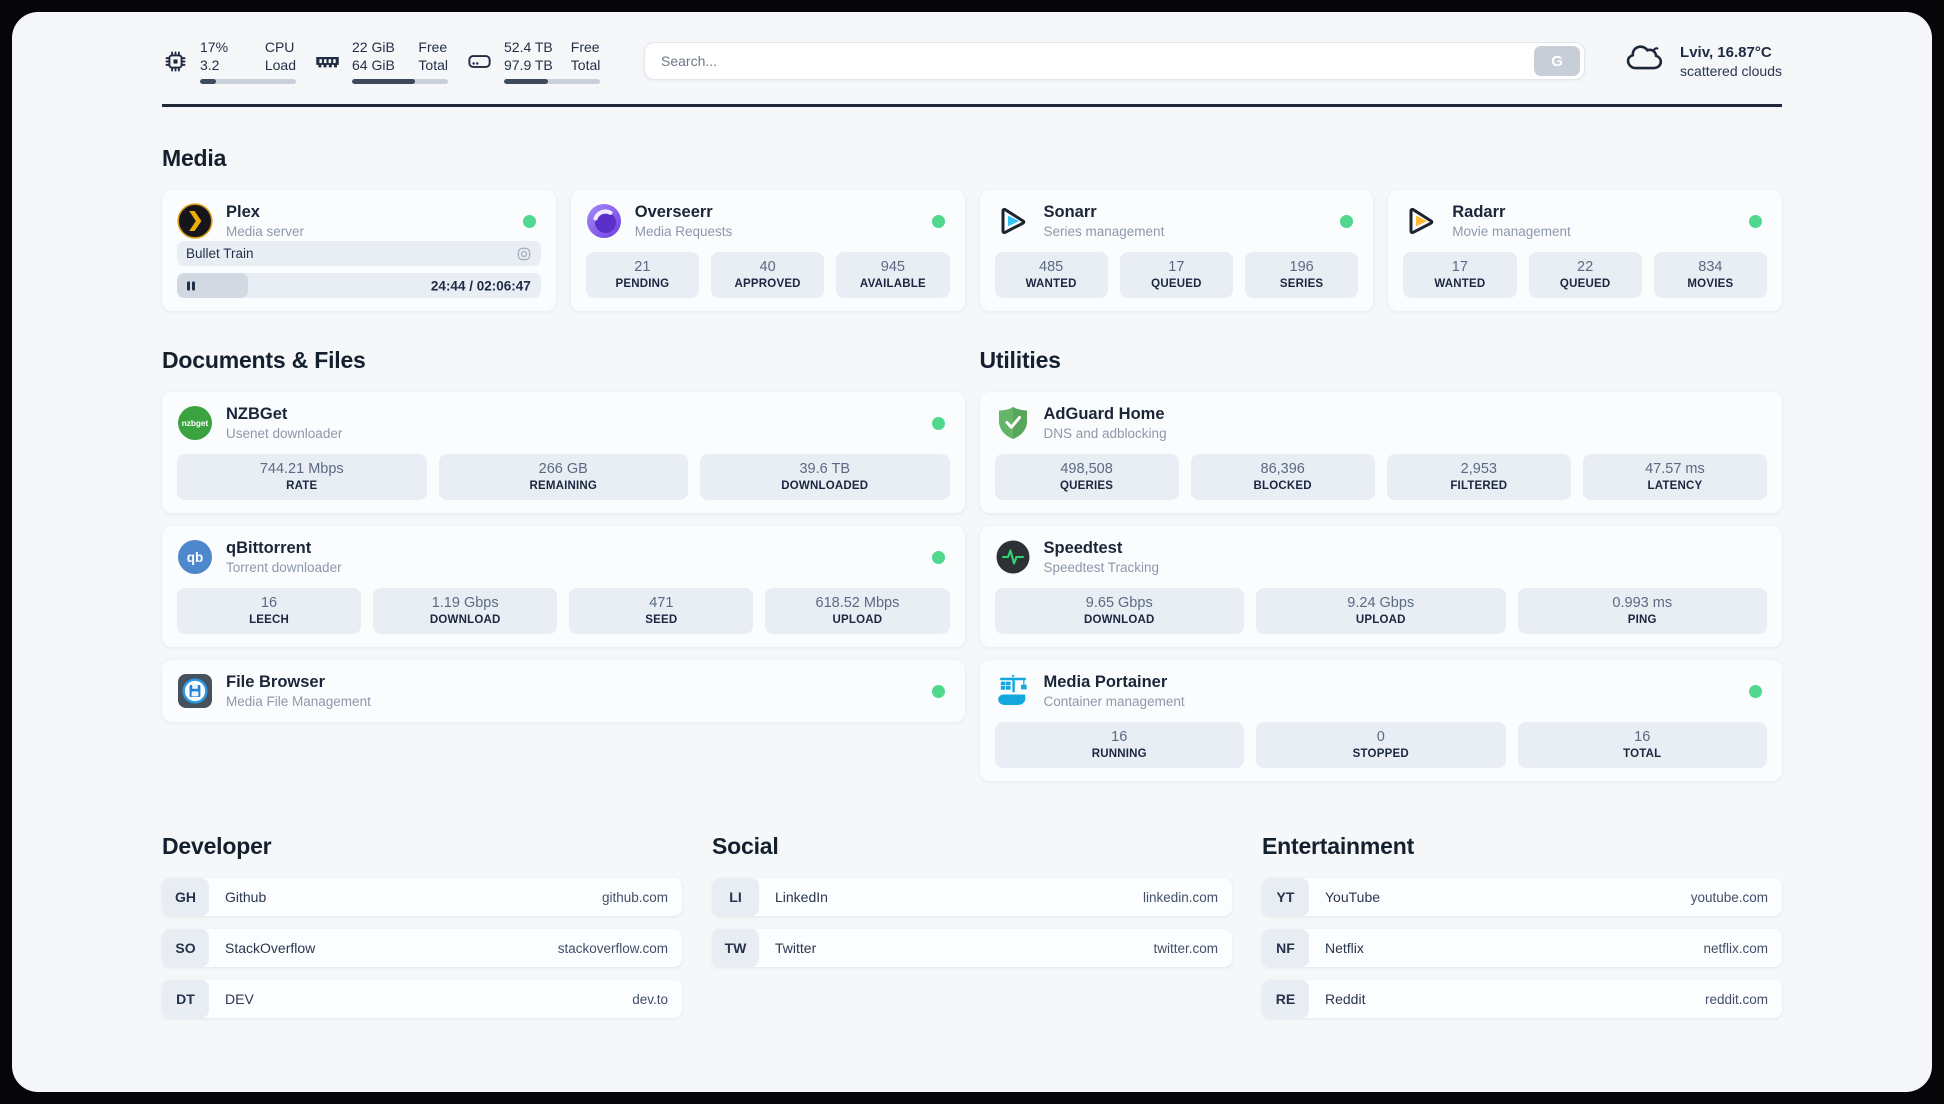 The image size is (1944, 1104). What do you see at coordinates (175, 61) in the screenshot?
I see `cpu-icon` at bounding box center [175, 61].